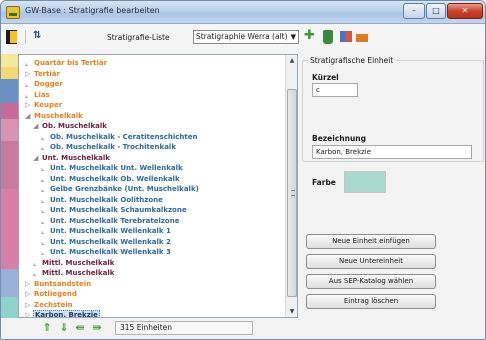 This screenshot has height=340, width=486. What do you see at coordinates (365, 182) in the screenshot?
I see `farbe-swatch` at bounding box center [365, 182].